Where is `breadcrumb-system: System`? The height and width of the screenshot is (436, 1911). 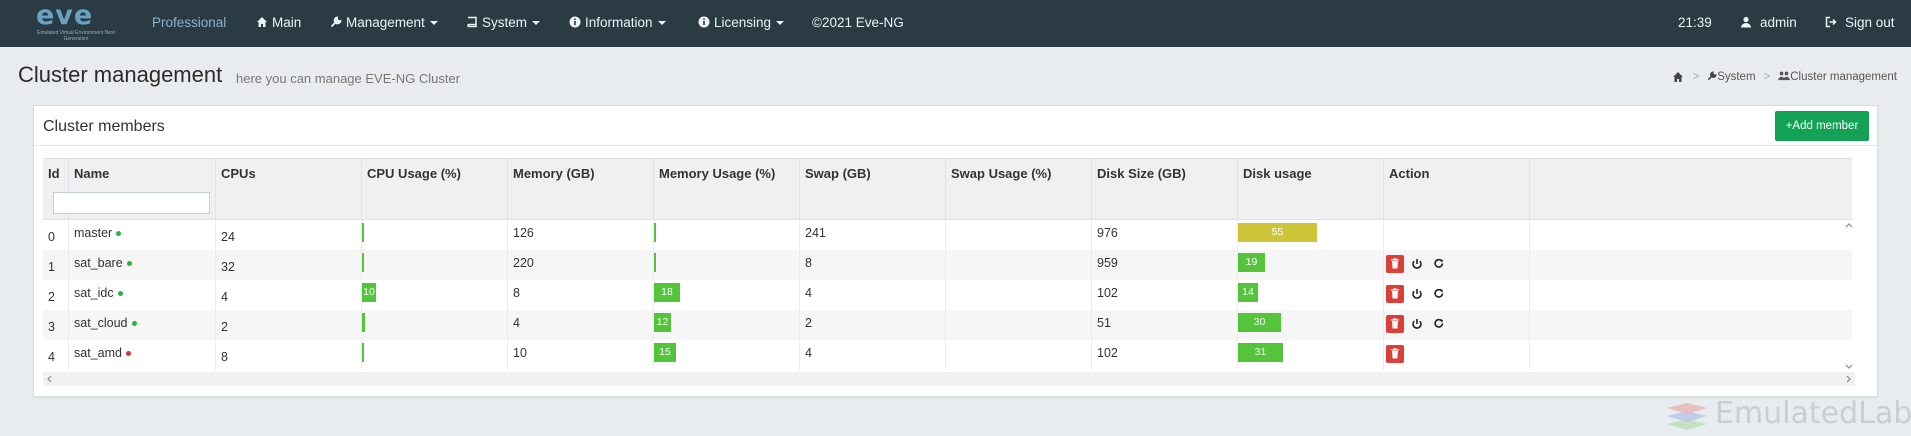 breadcrumb-system: System is located at coordinates (1731, 77).